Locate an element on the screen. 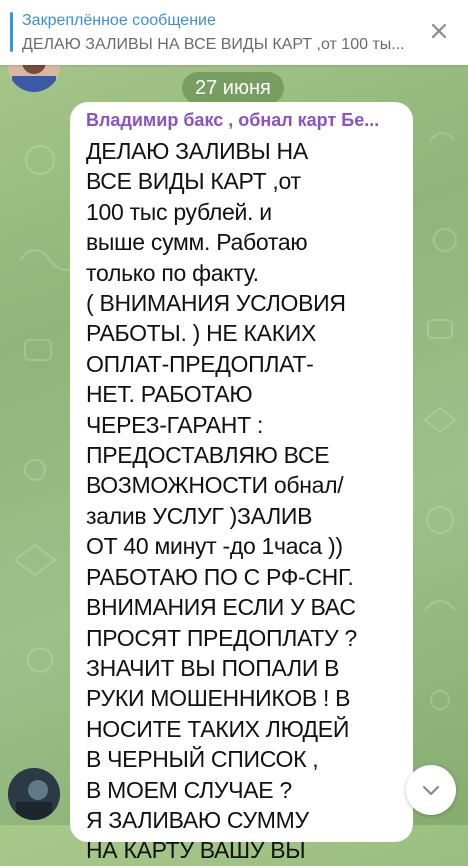 The width and height of the screenshot is (468, 866). chevron-down-icon is located at coordinates (431, 790).